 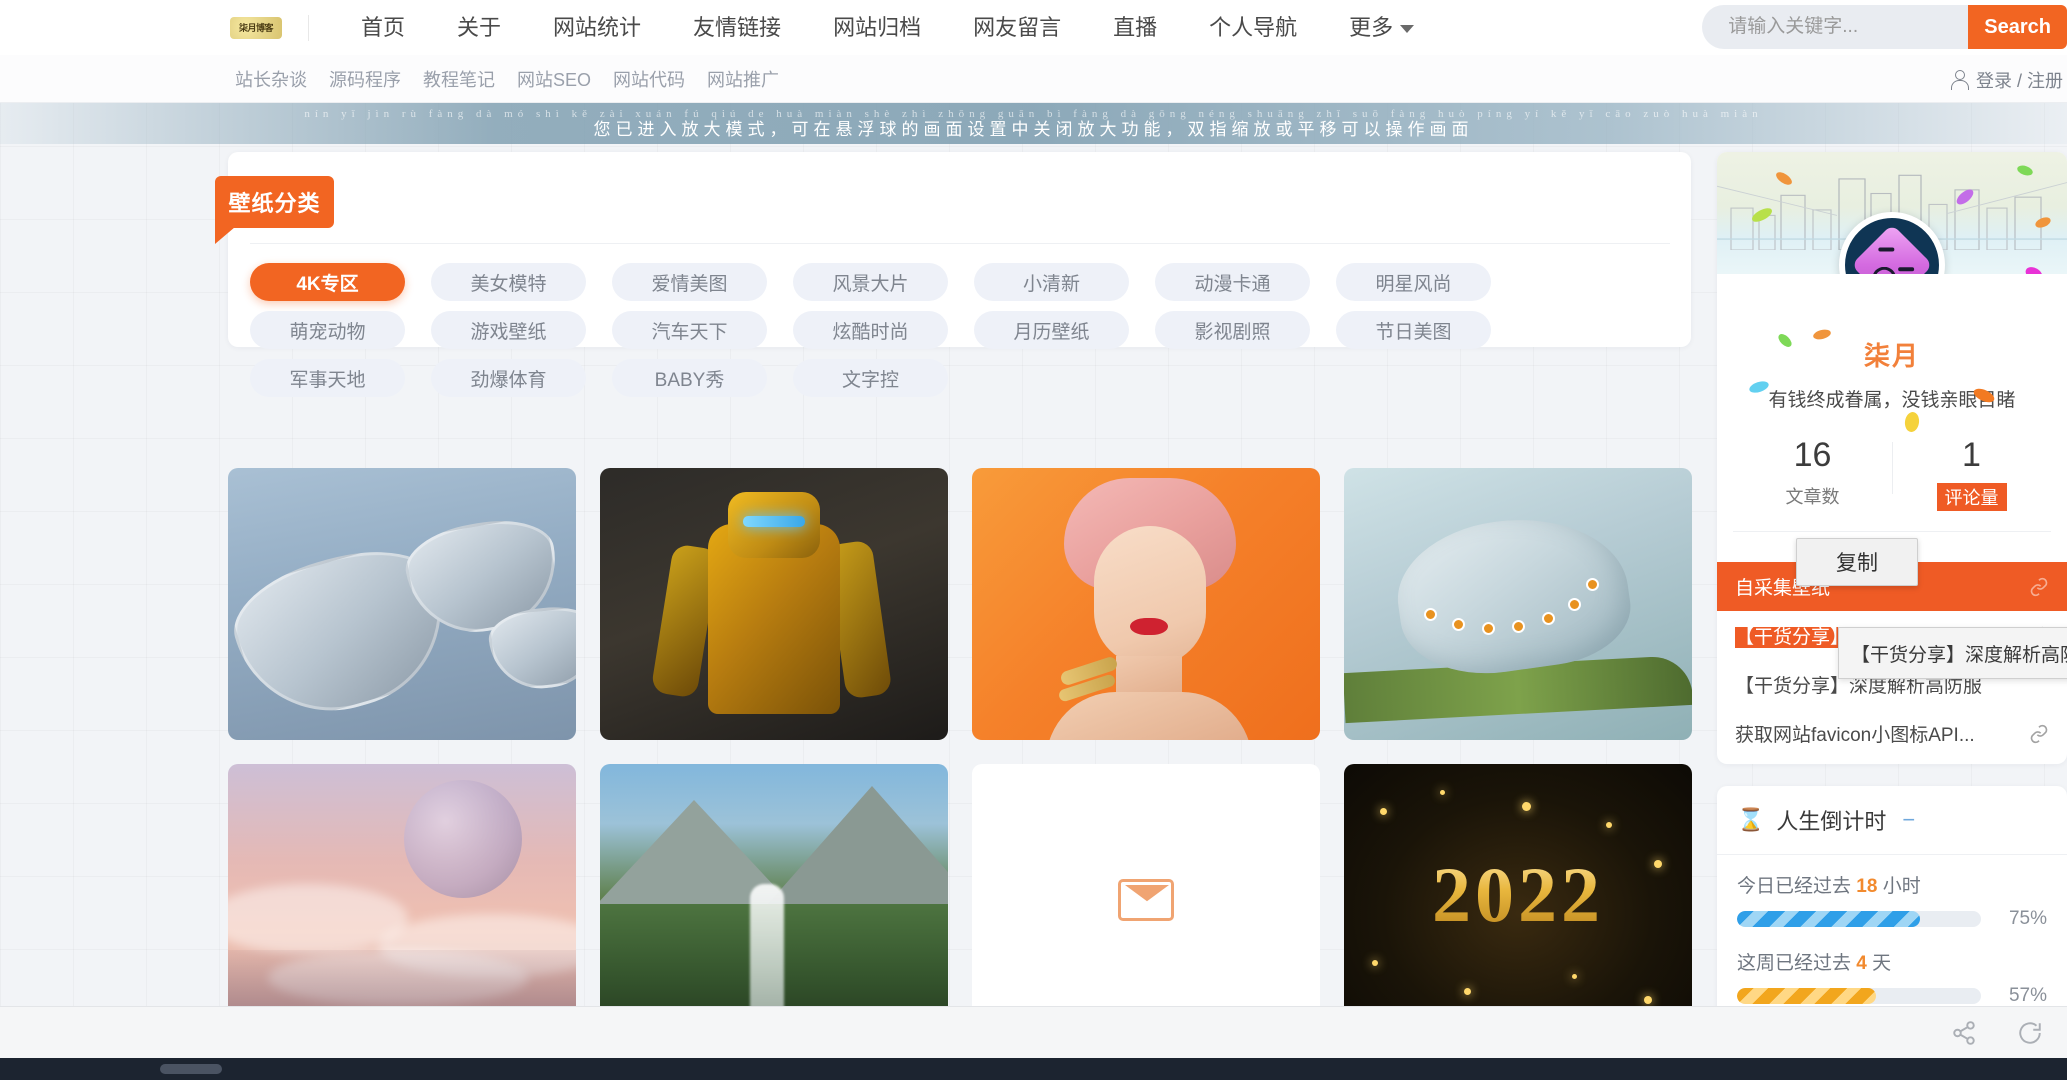 I want to click on refresh-icon, so click(x=2030, y=1033).